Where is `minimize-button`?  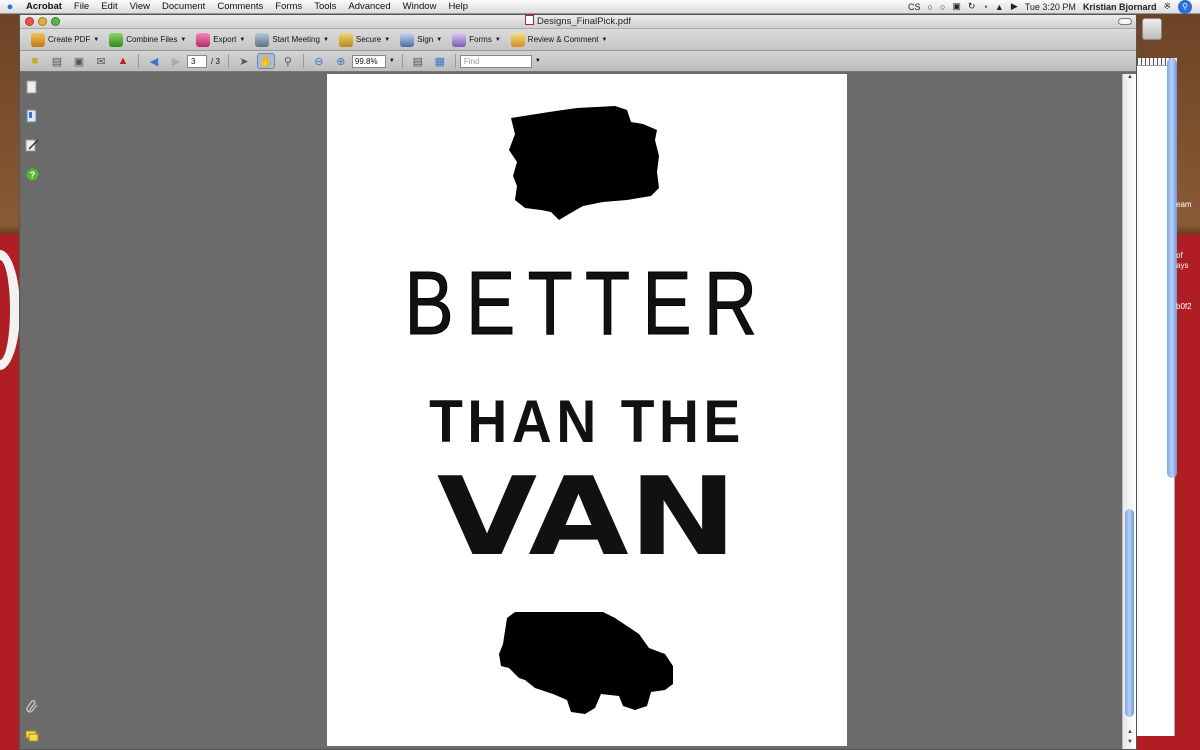
minimize-button is located at coordinates (42, 21).